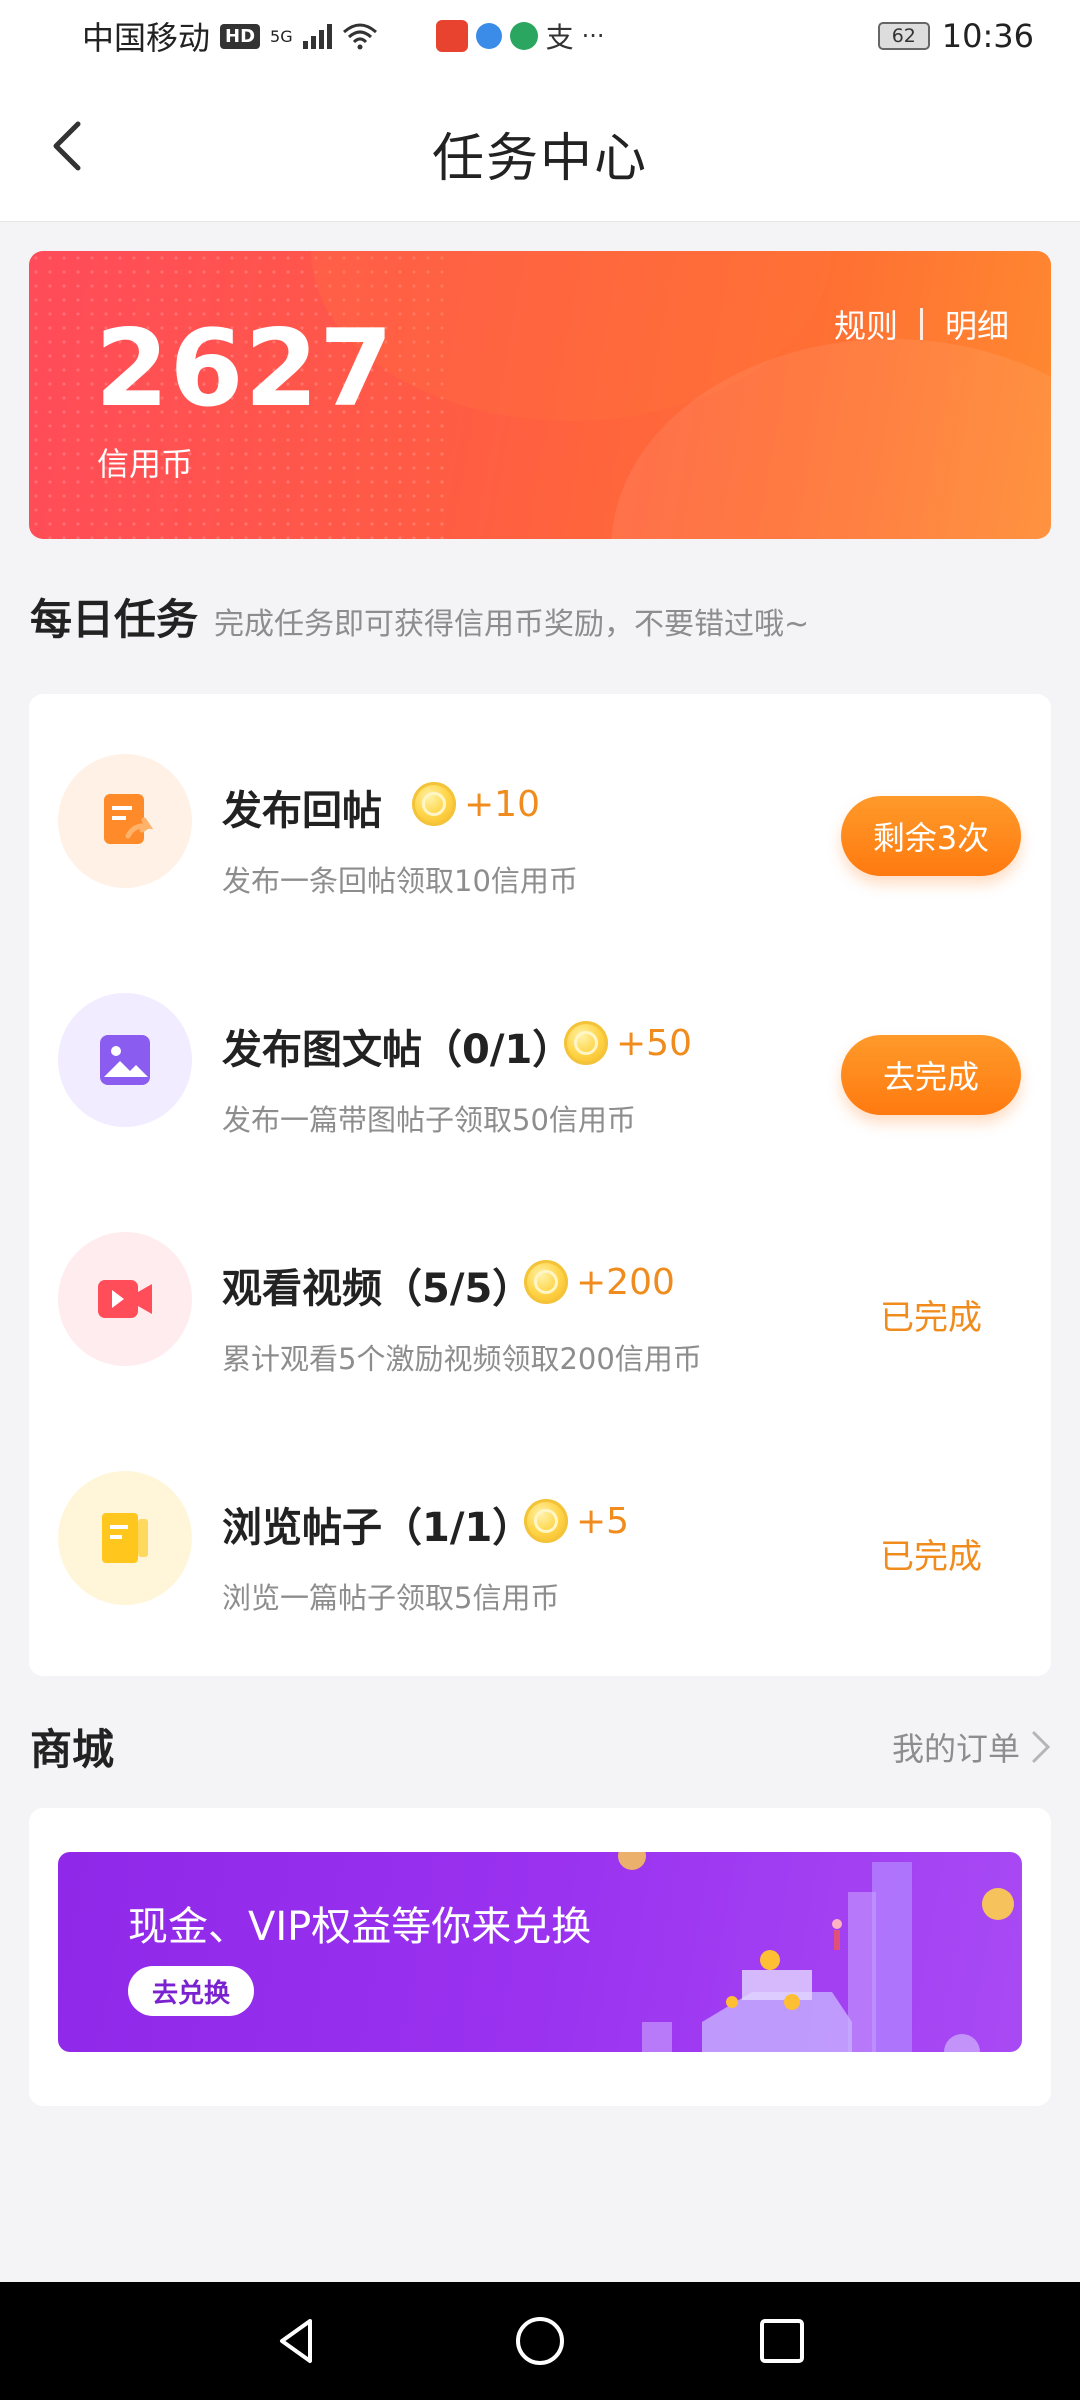  I want to click on alipay-notification-icon: 支, so click(559, 37).